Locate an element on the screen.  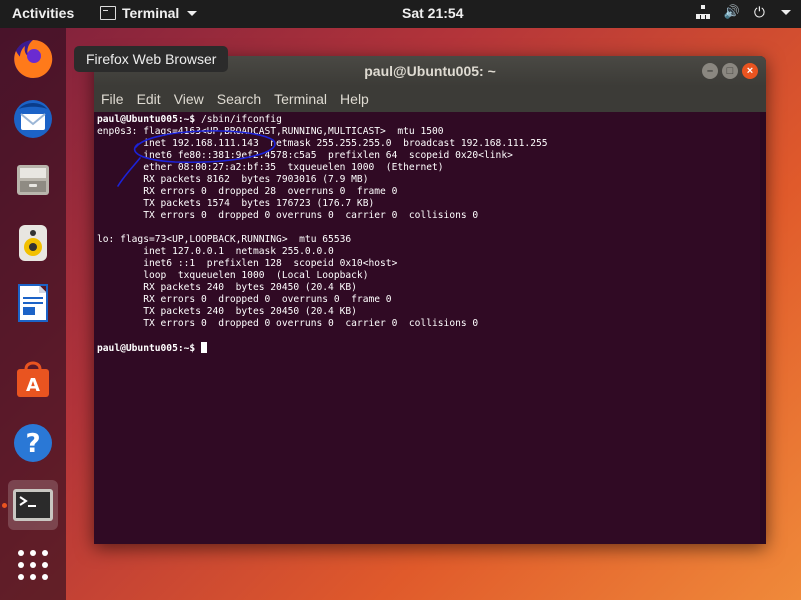
software-bag-icon: A is located at coordinates (33, 379).